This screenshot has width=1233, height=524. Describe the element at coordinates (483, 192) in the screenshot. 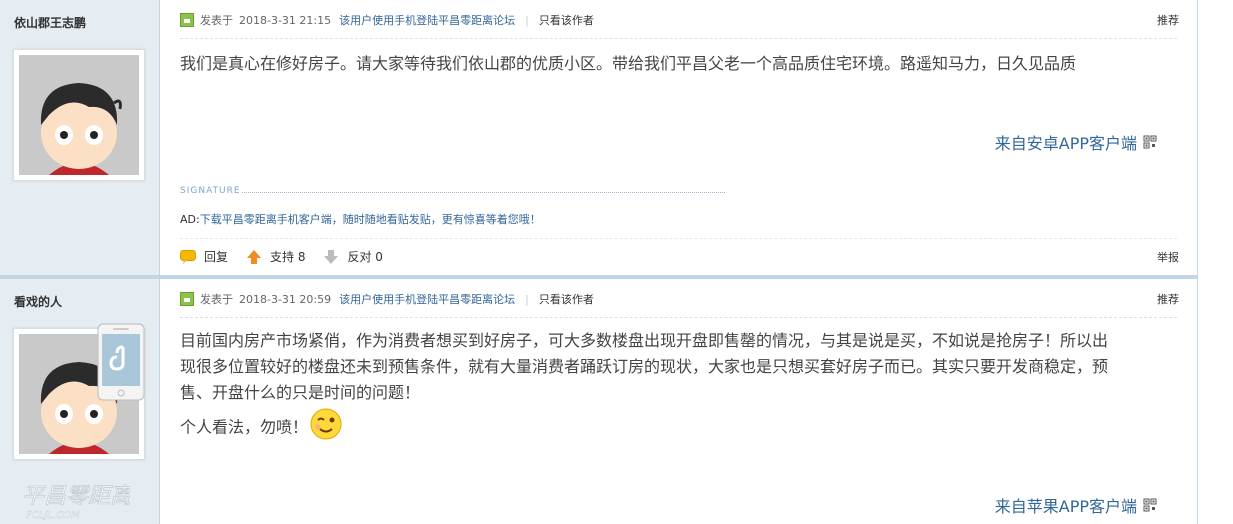

I see `signature-divider` at that location.